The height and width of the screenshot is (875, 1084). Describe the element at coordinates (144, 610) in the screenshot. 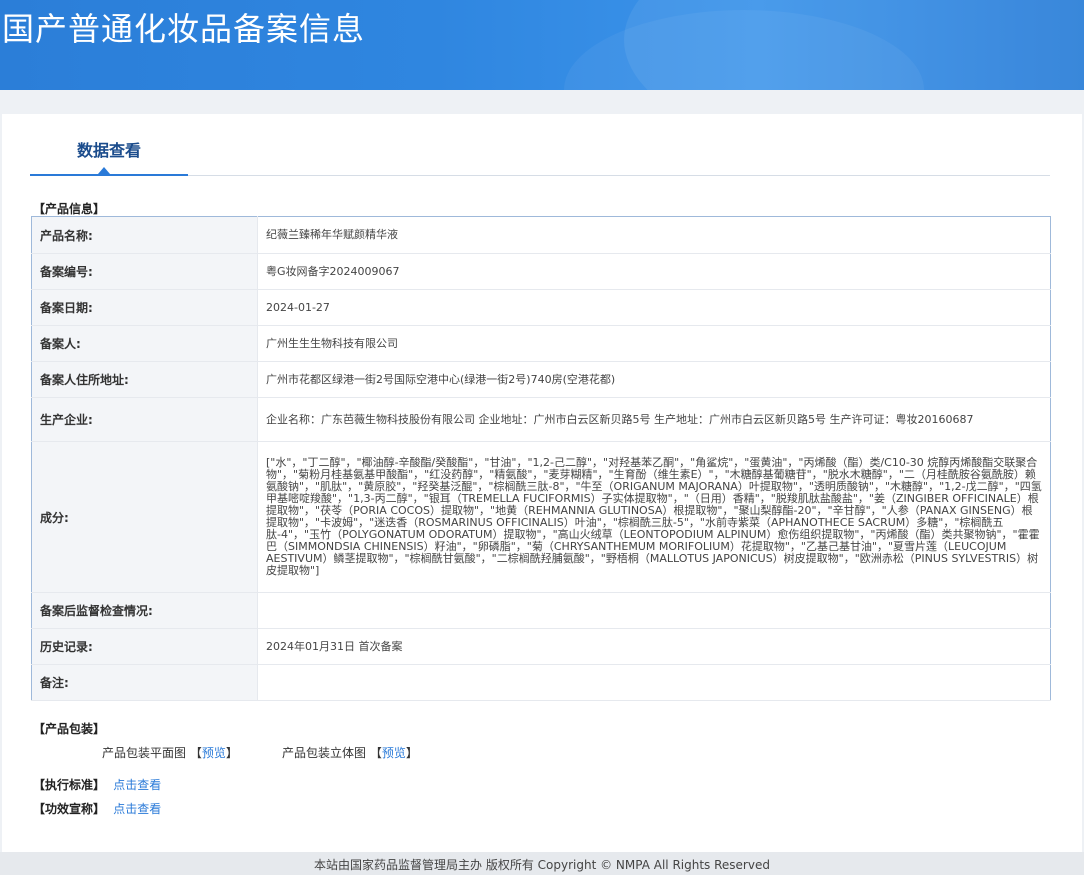

I see `row-key: 备案后监督检查情况:` at that location.